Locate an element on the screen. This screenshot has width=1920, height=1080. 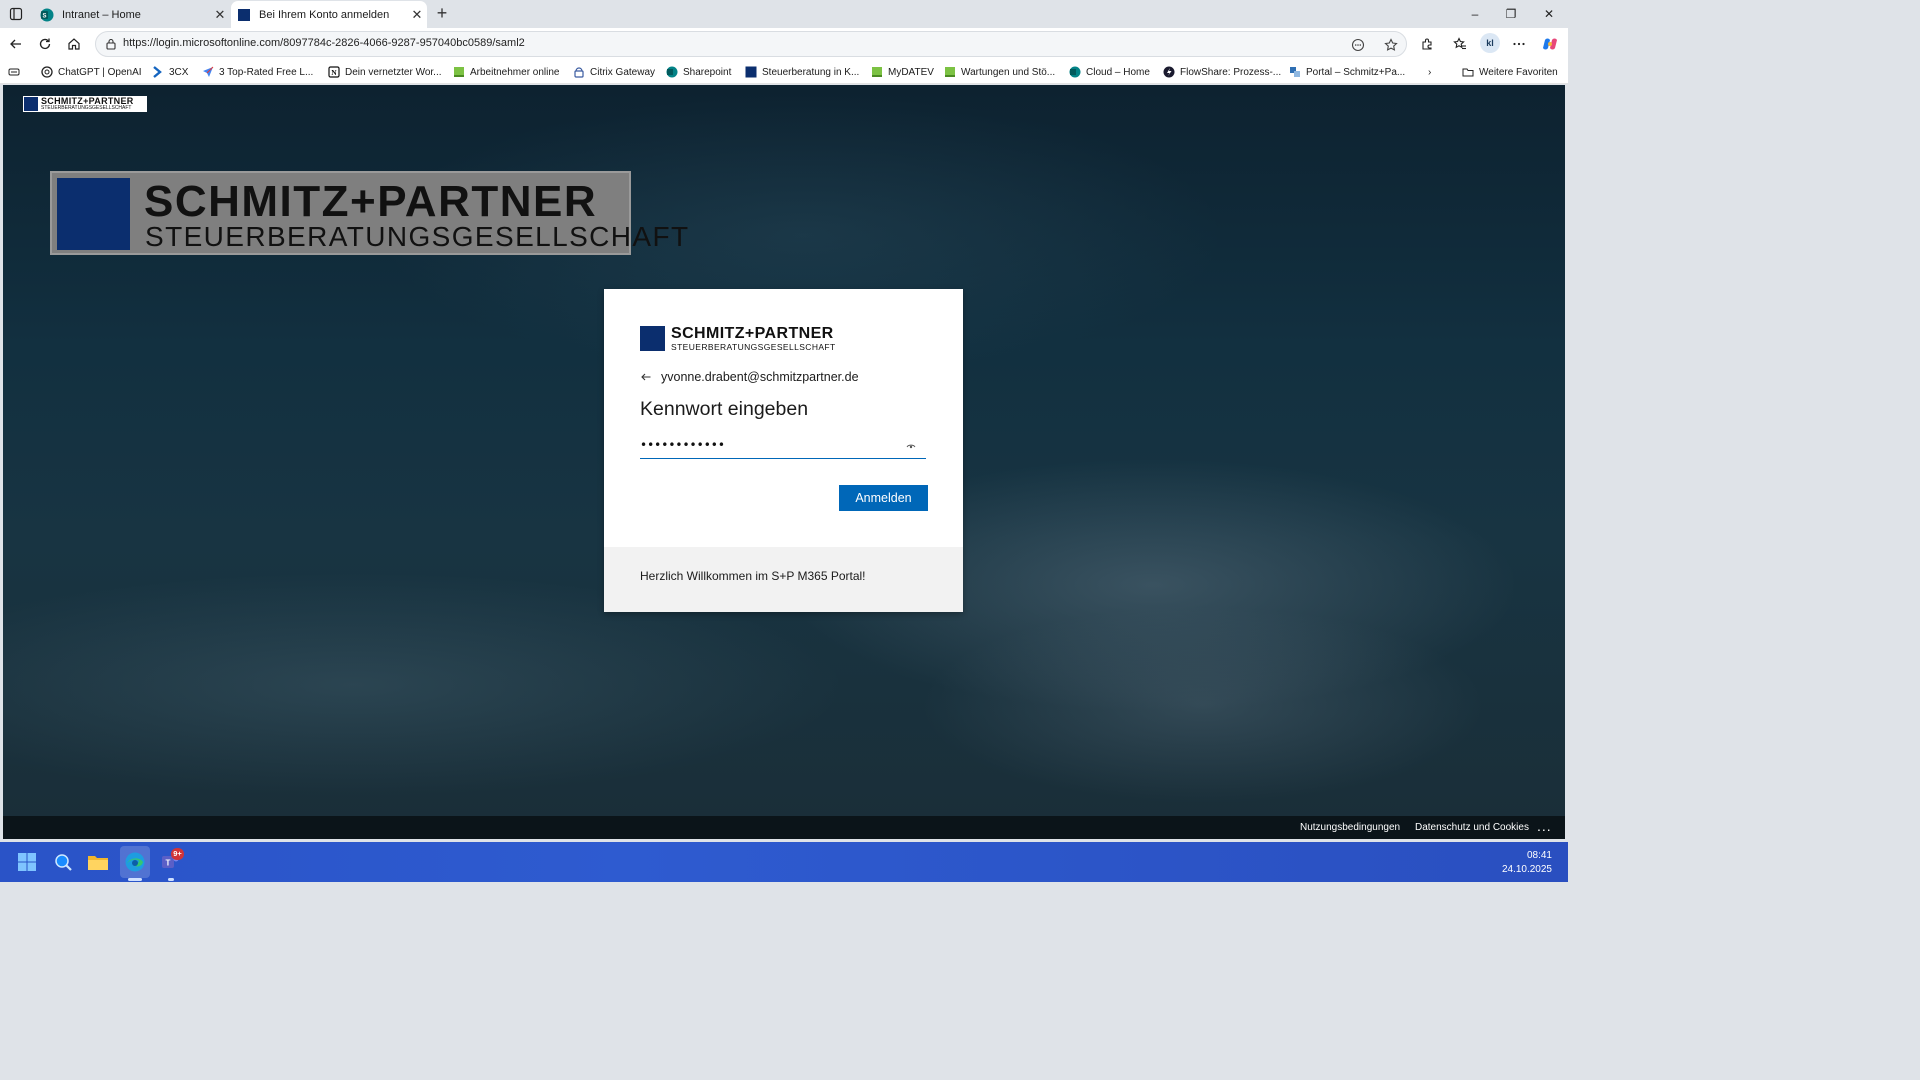
favorite-chatgpt: ChatGPT | OpenAI is located at coordinates (91, 72).